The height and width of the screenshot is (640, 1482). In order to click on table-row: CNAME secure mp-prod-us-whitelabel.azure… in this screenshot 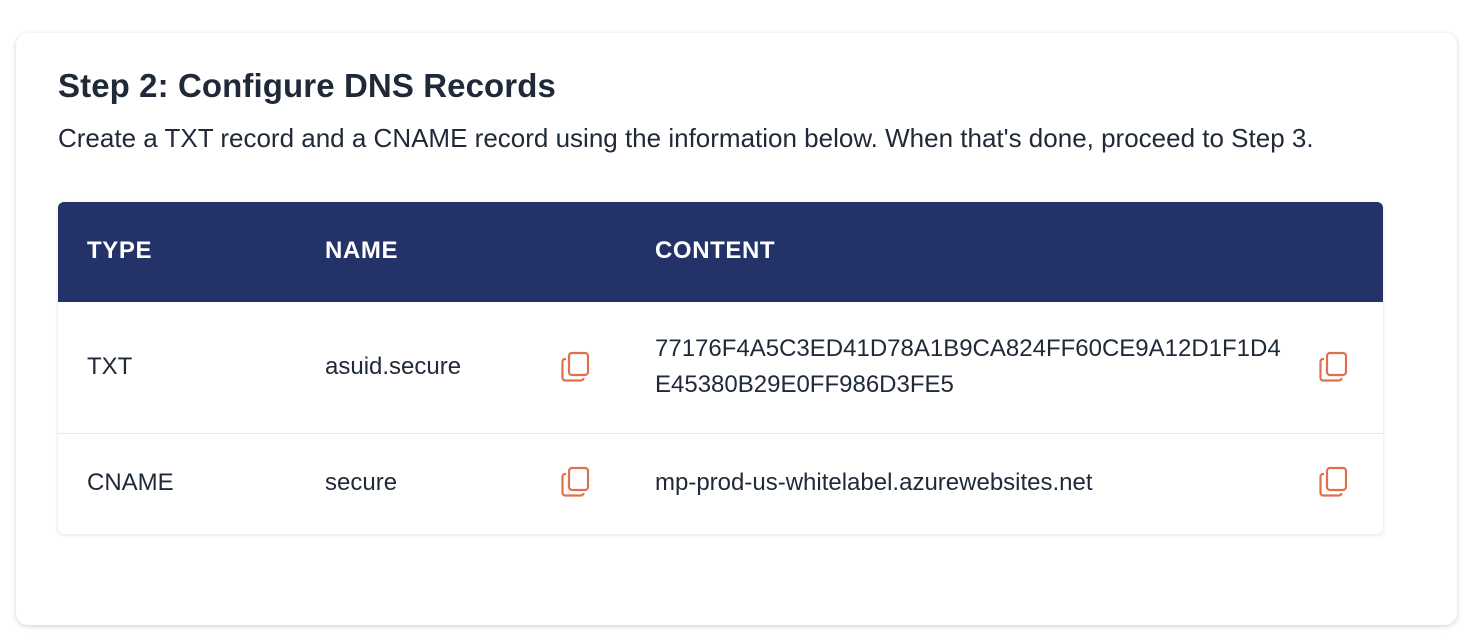, I will do `click(720, 484)`.